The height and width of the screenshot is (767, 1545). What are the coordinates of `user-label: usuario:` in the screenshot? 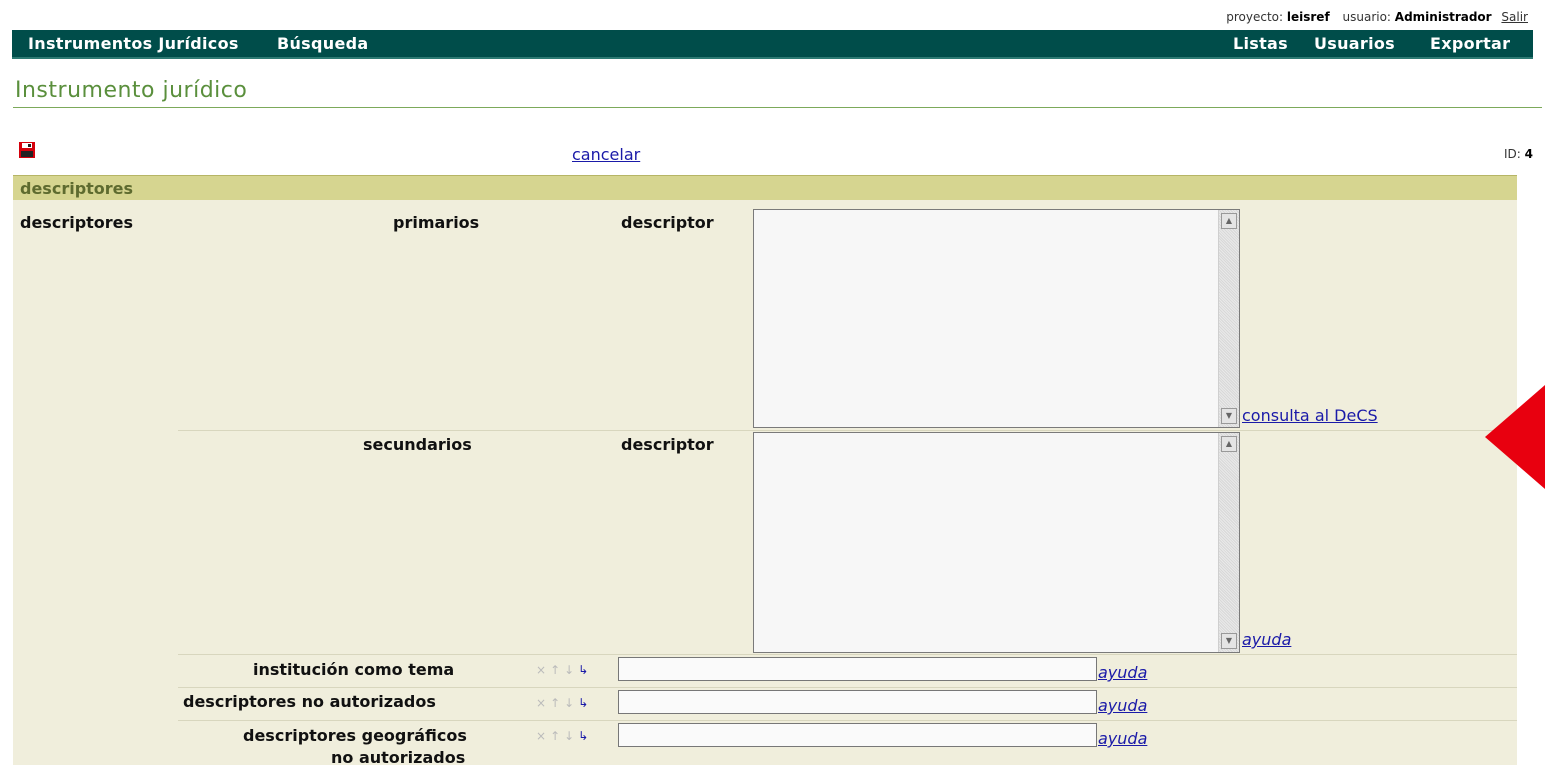 It's located at (1366, 17).